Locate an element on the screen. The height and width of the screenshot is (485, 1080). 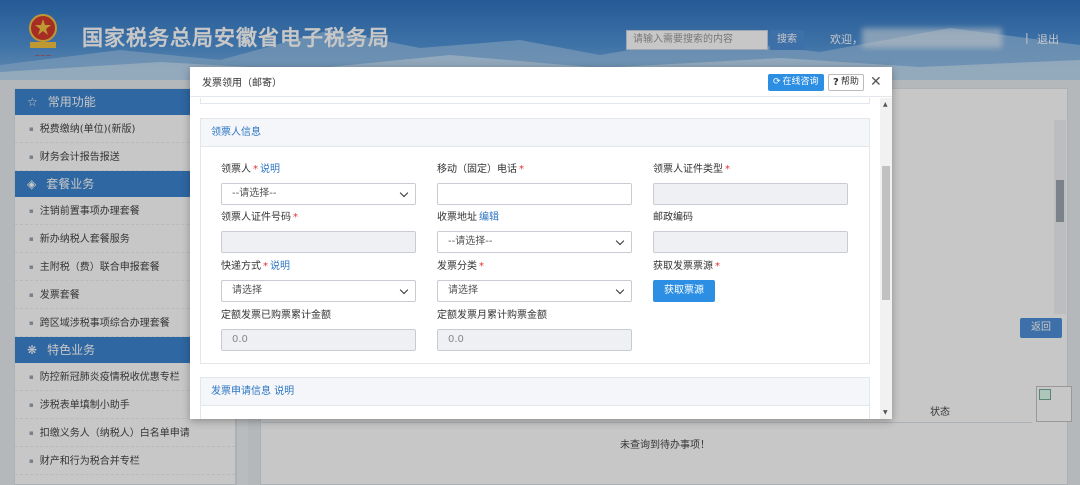
invoice-source-label: 获取发票票源 is located at coordinates (683, 266).